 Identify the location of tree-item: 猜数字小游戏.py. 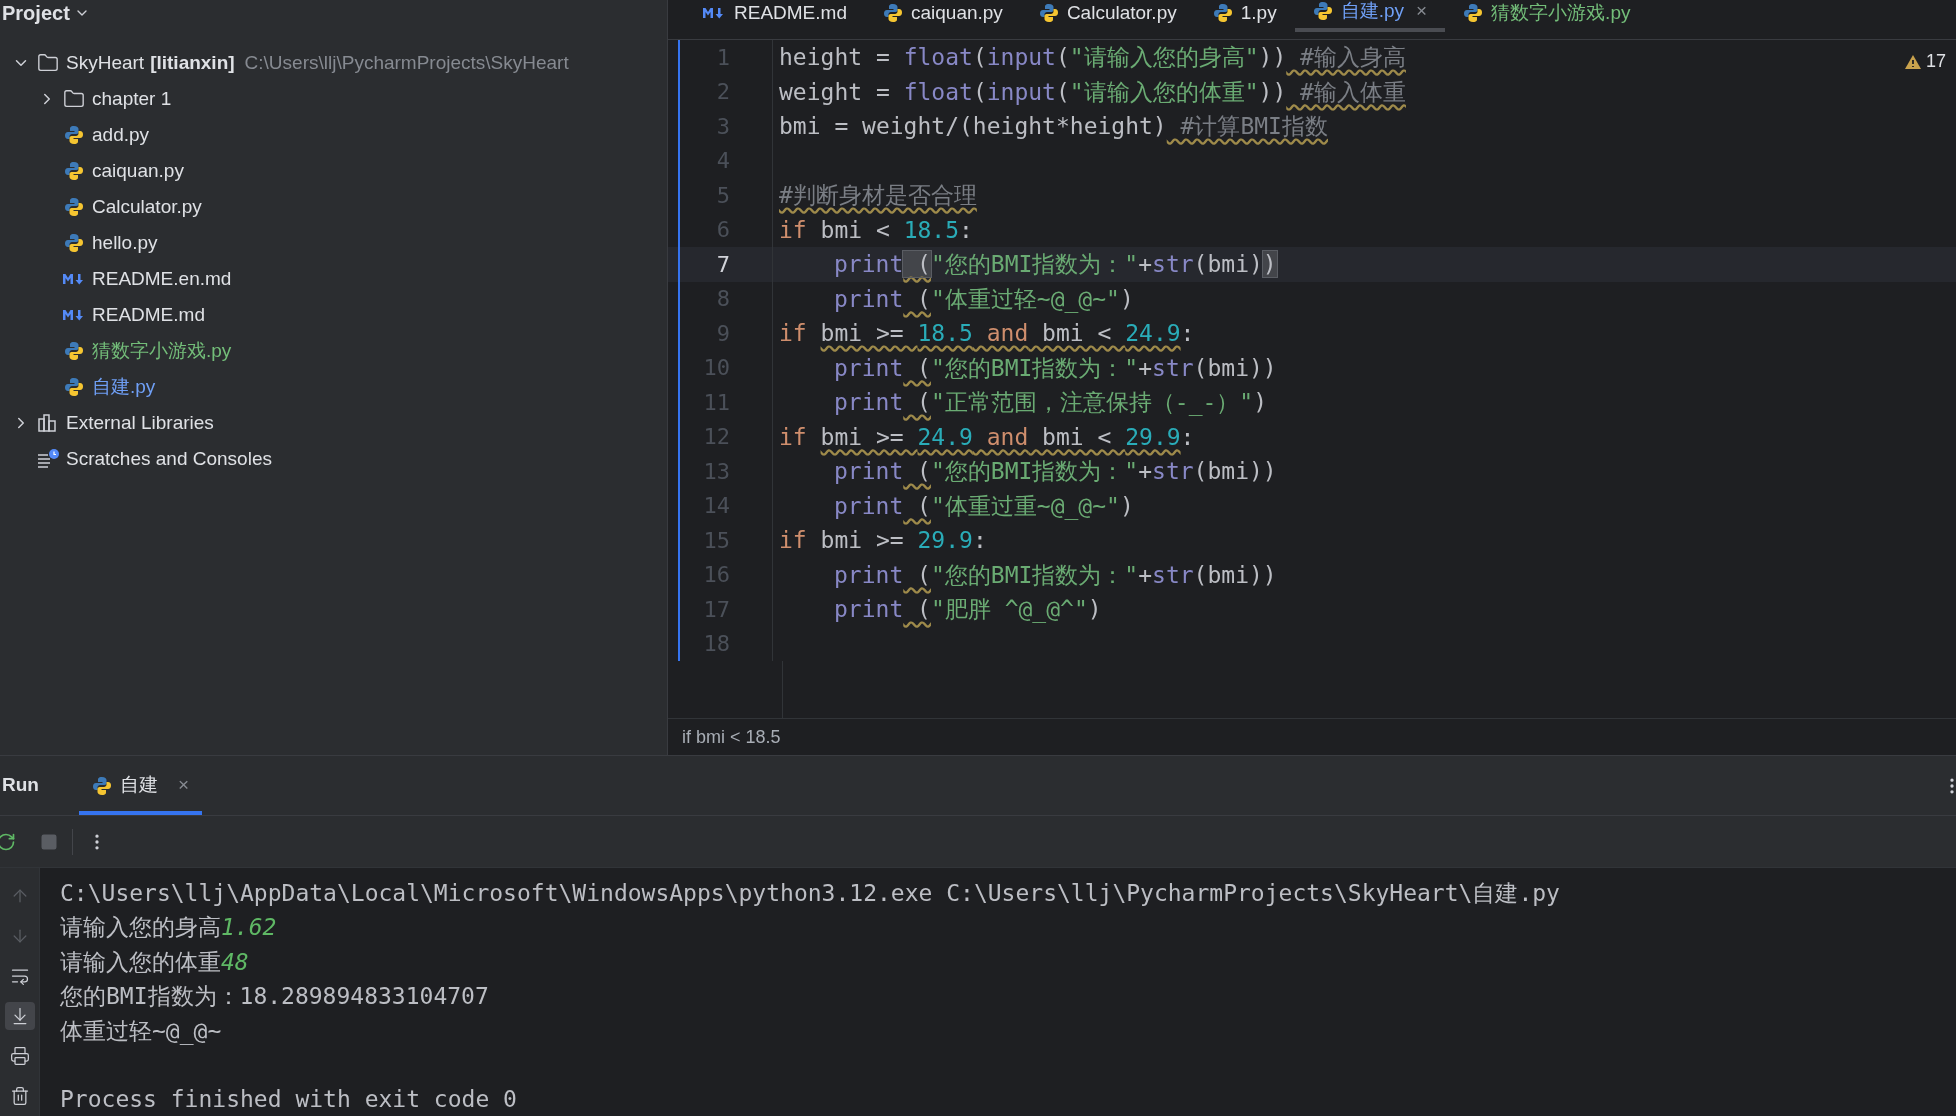
(162, 351).